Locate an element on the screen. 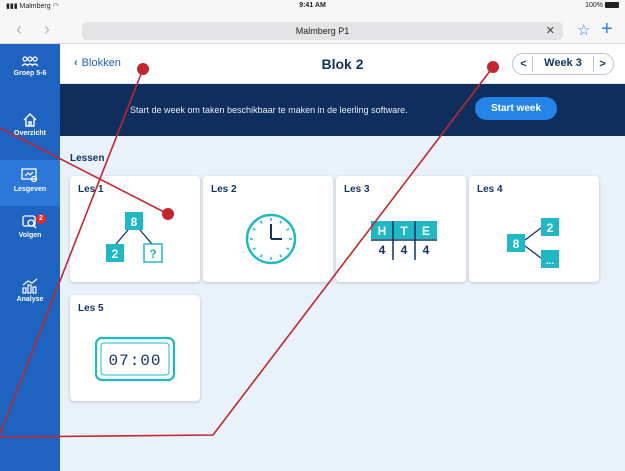 The image size is (625, 471). address-text: Malmberg P1 is located at coordinates (322, 31).